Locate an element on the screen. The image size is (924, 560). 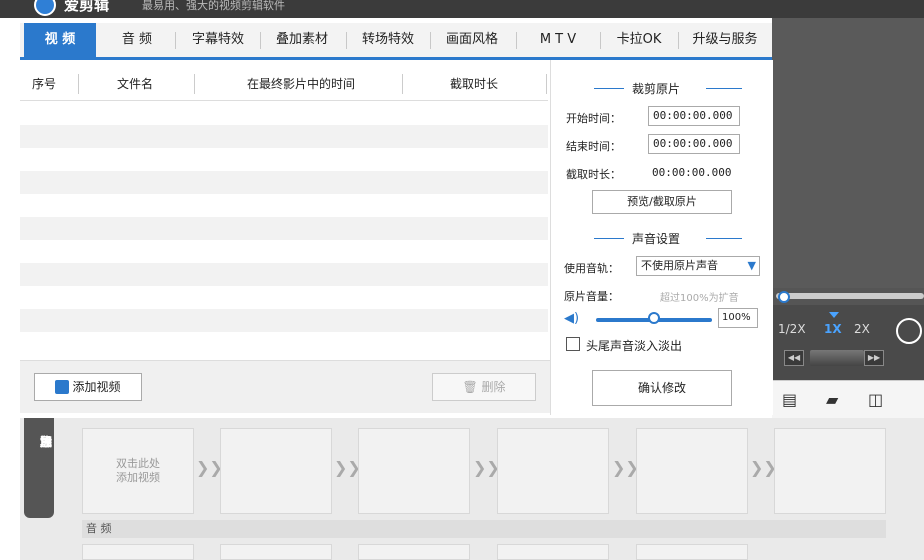
trim-section-title: 裁剪原片 is located at coordinates (656, 89).